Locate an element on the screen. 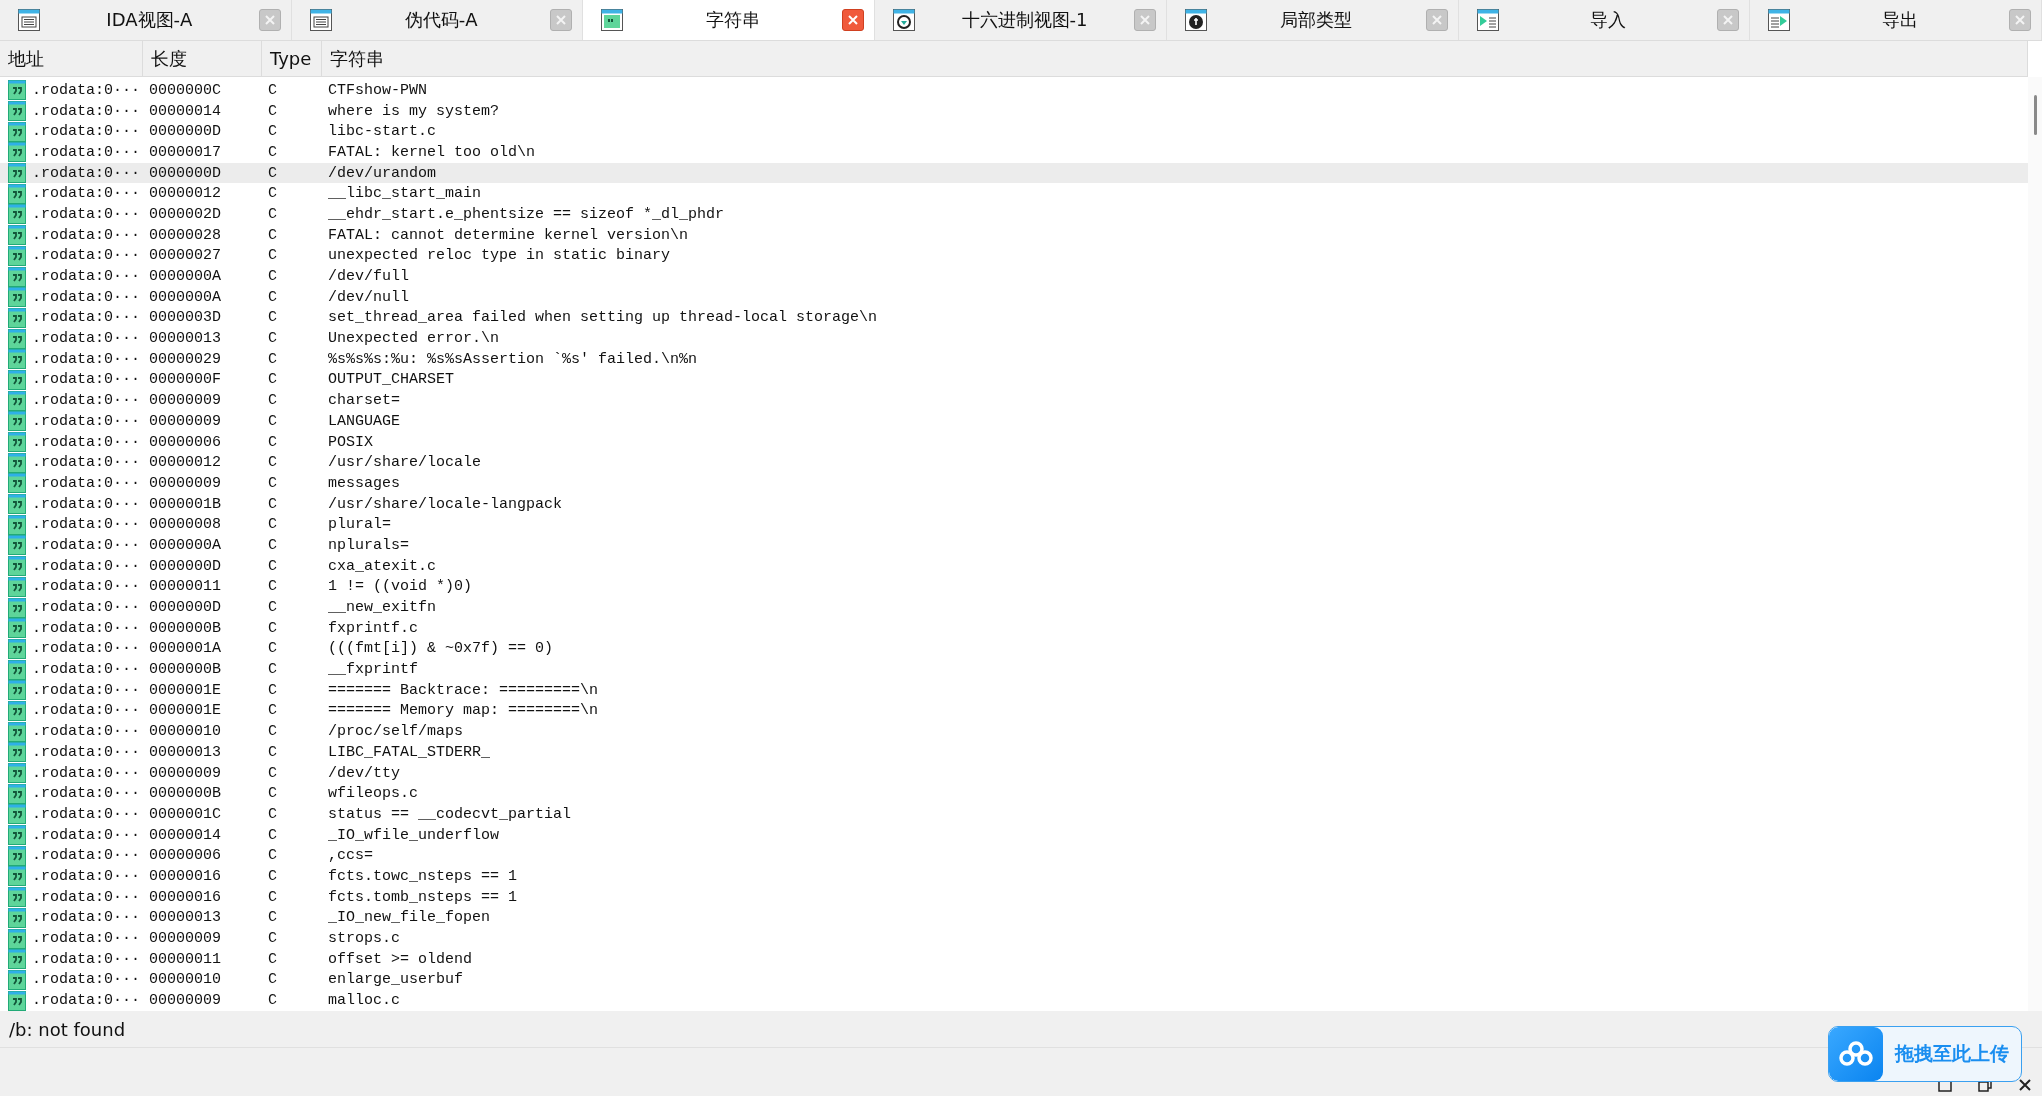 This screenshot has width=2042, height=1096. table-row: .rodata:0··· 00000008 C plural= is located at coordinates (1014, 525).